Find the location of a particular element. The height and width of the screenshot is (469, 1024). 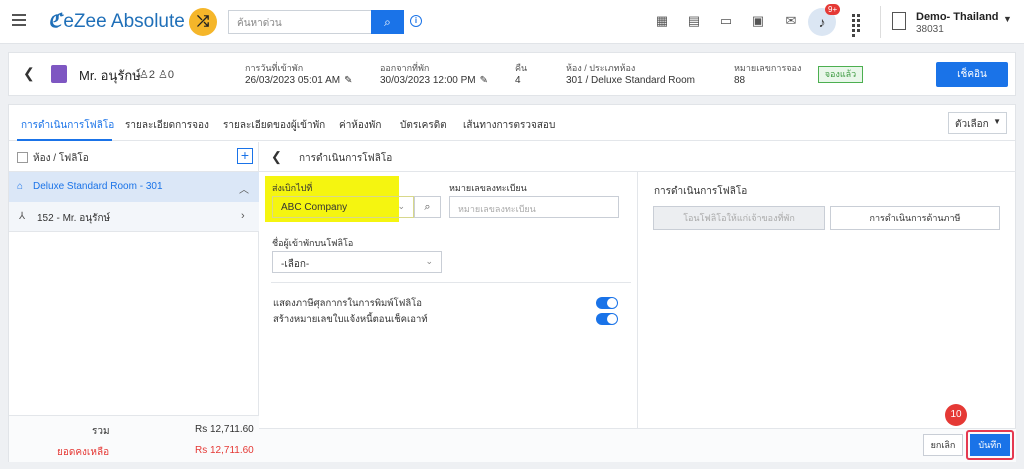

balance-value: Rs 12,711.60 is located at coordinates (224, 450).